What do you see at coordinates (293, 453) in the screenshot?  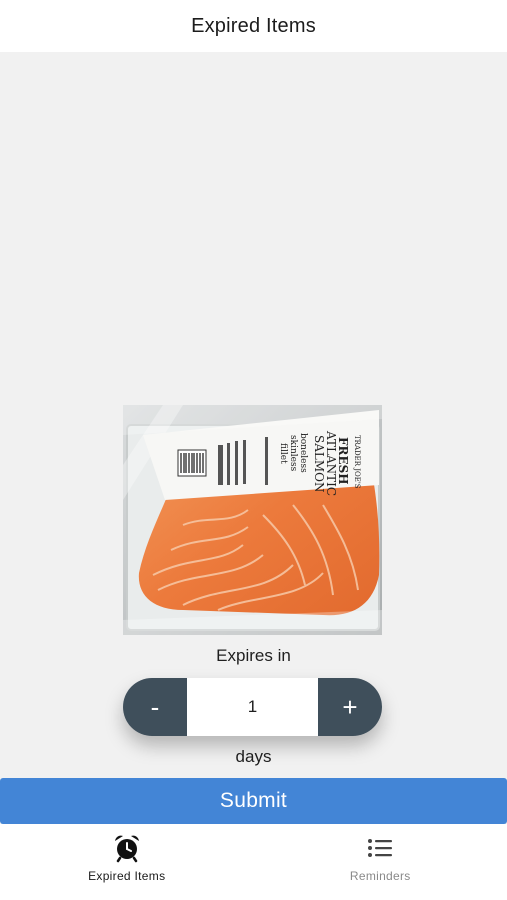 I see `label-line-5: skinless` at bounding box center [293, 453].